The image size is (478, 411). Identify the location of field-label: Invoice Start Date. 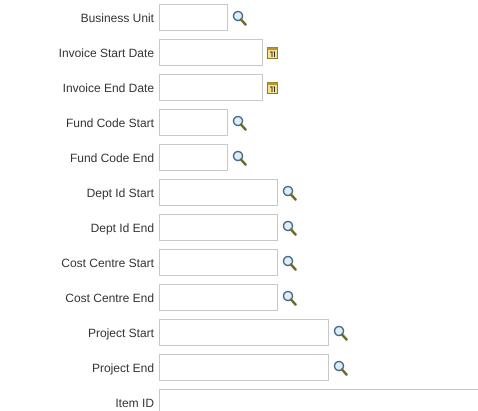
(106, 53).